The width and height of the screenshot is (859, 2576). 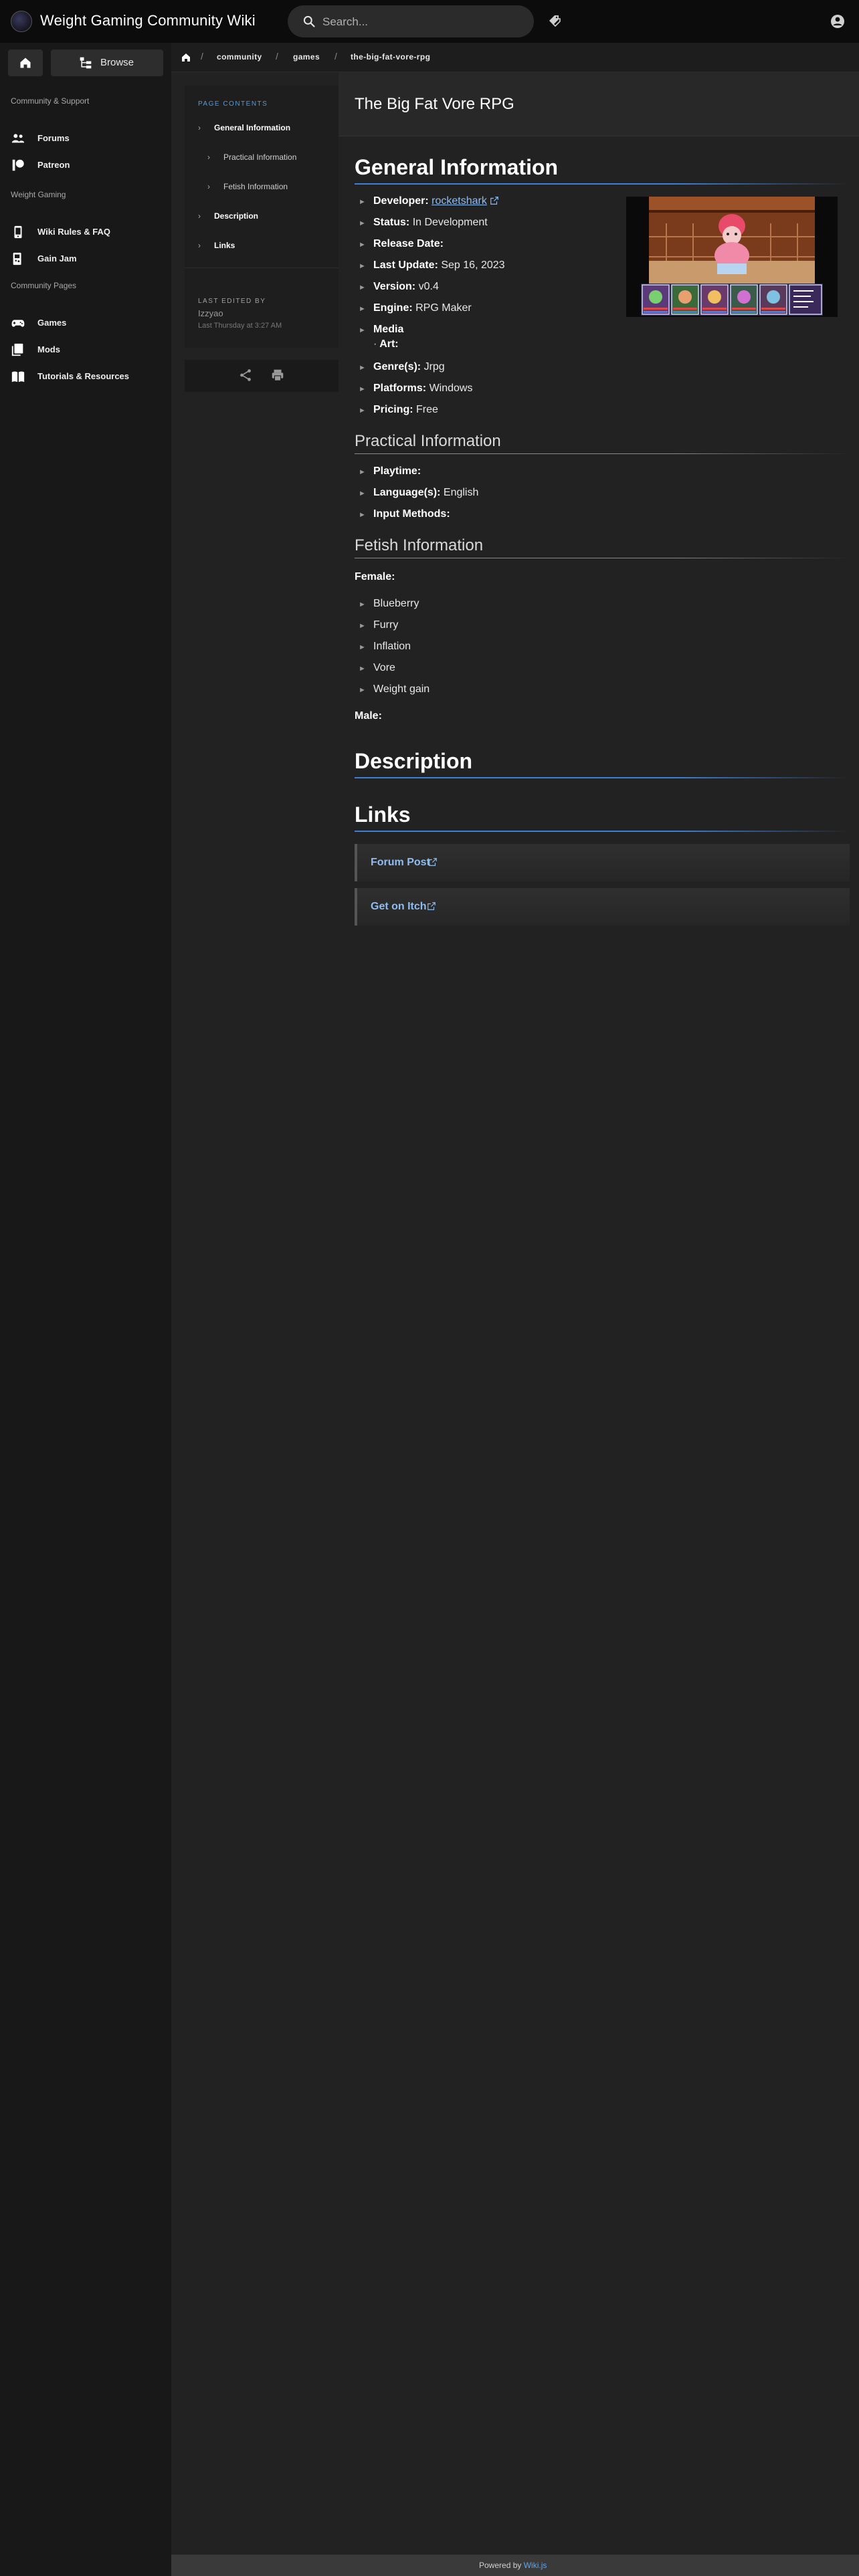 I want to click on nav-item-tutorials: Tutorials & Resources, so click(x=88, y=378).